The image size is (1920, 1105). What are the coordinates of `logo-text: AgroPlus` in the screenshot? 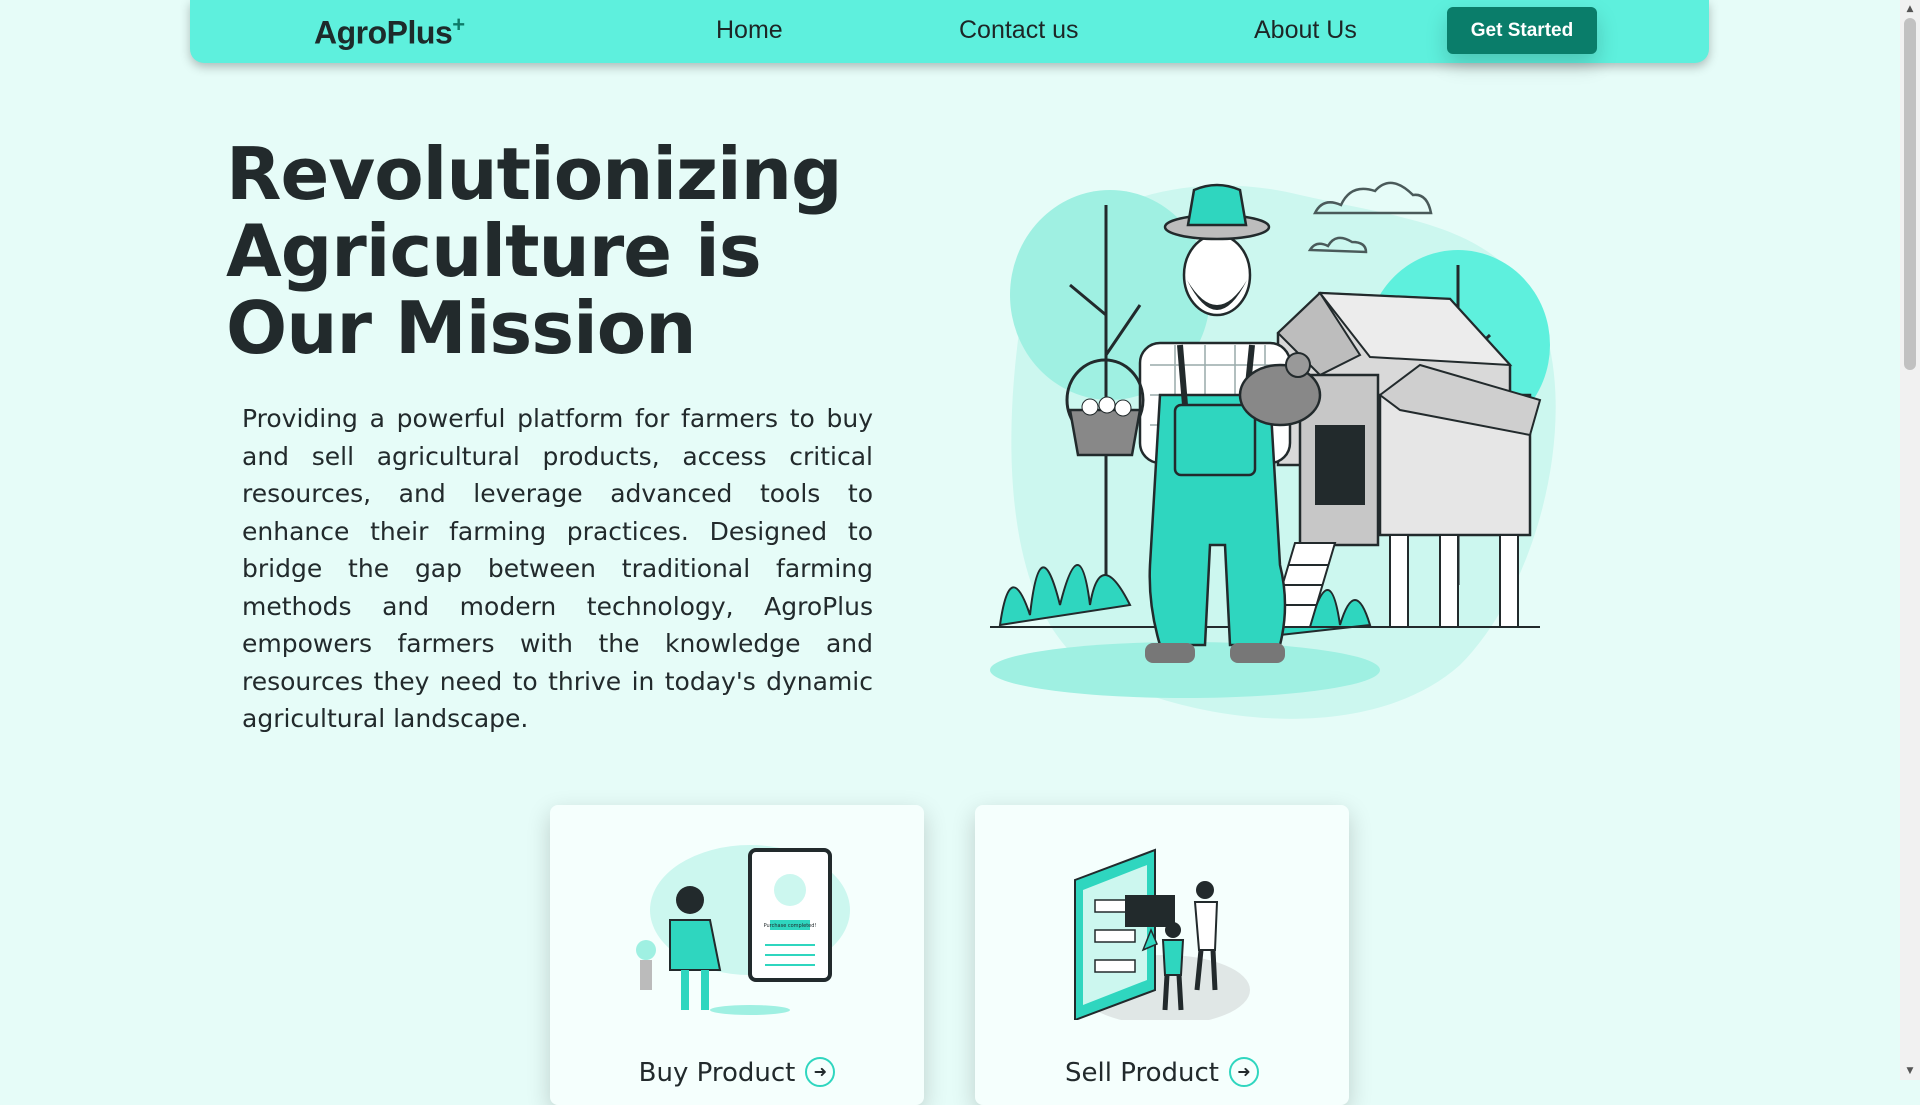 It's located at (383, 32).